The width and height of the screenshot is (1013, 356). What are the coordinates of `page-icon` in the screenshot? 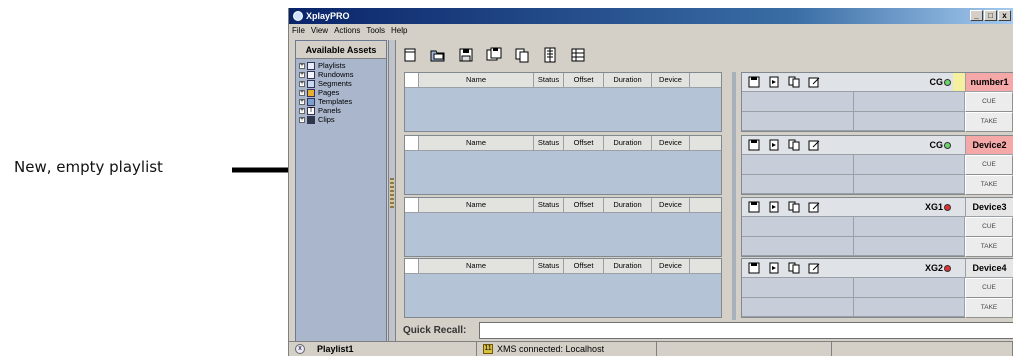 It's located at (311, 92).